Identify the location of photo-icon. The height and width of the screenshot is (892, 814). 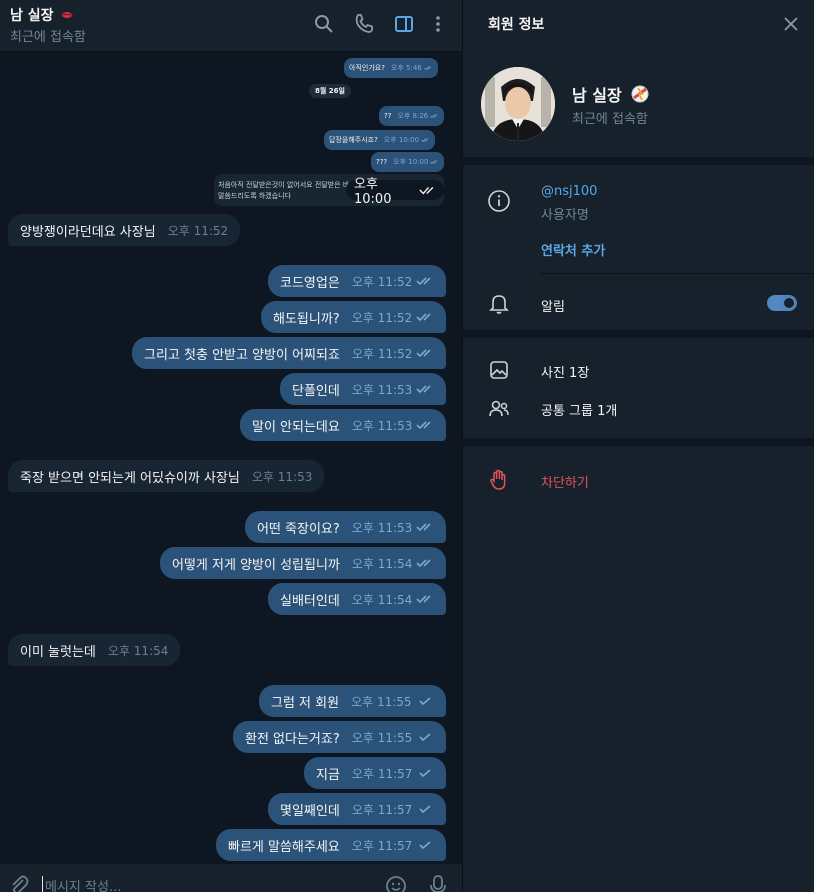
(499, 370).